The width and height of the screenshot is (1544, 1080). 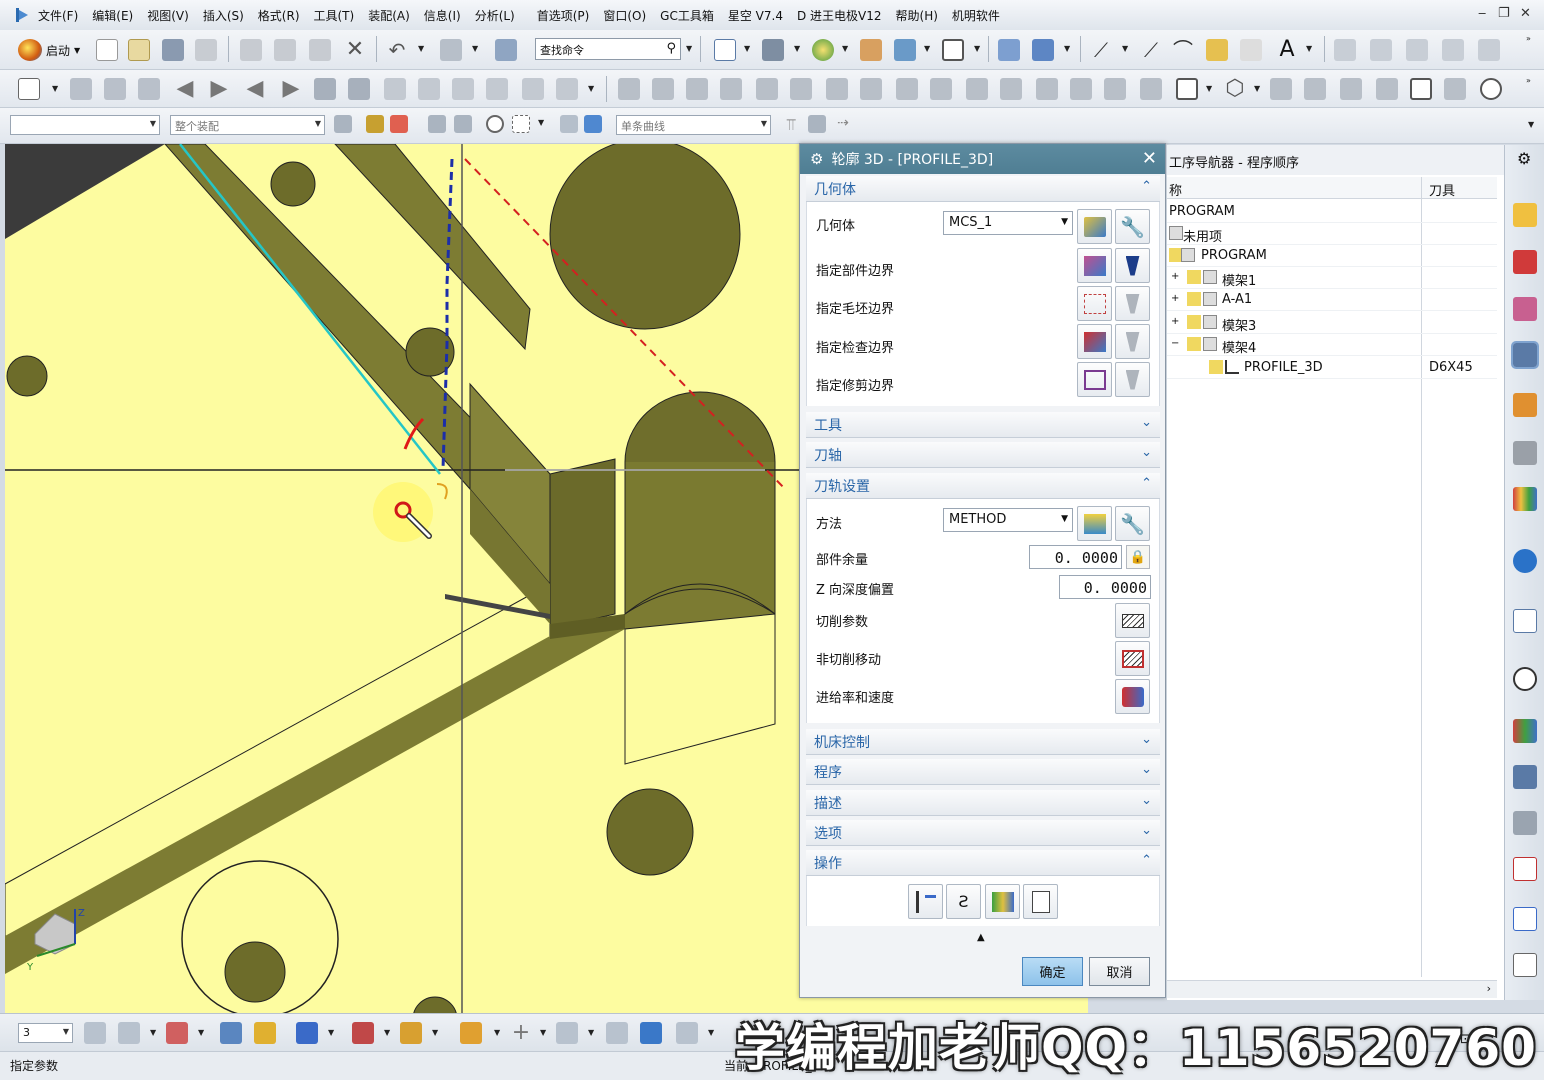 What do you see at coordinates (1094, 341) in the screenshot?
I see `specify-check-boundary-button` at bounding box center [1094, 341].